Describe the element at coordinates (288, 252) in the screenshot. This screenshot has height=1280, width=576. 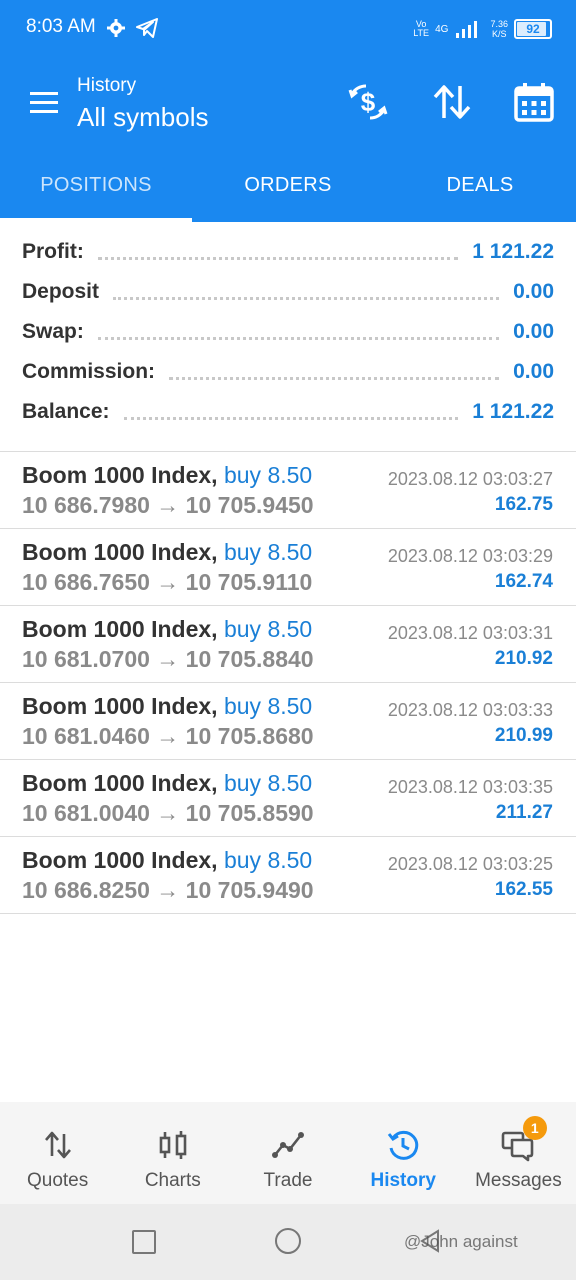
I see `summary-profit: Profit: 1 121.22` at that location.